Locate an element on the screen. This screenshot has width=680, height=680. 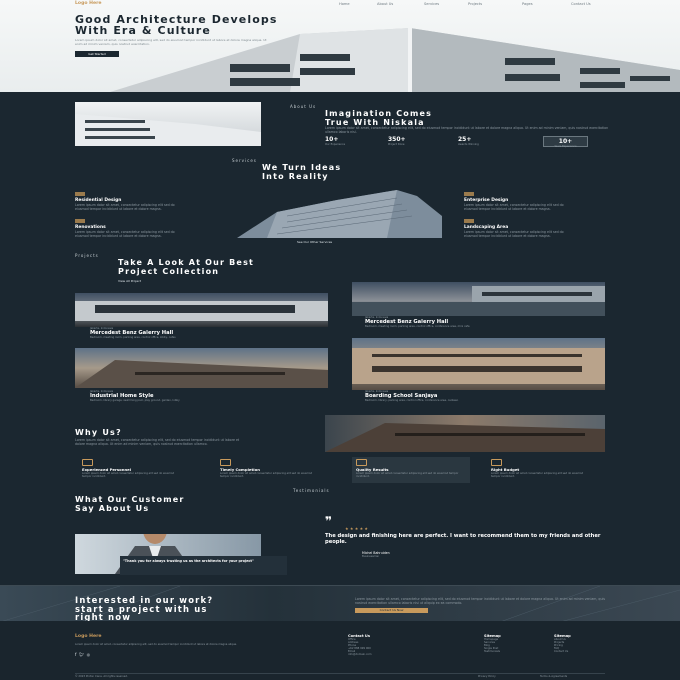
testimonial-author: Michel Bahruiden Businessman is located at coordinates (376, 554).